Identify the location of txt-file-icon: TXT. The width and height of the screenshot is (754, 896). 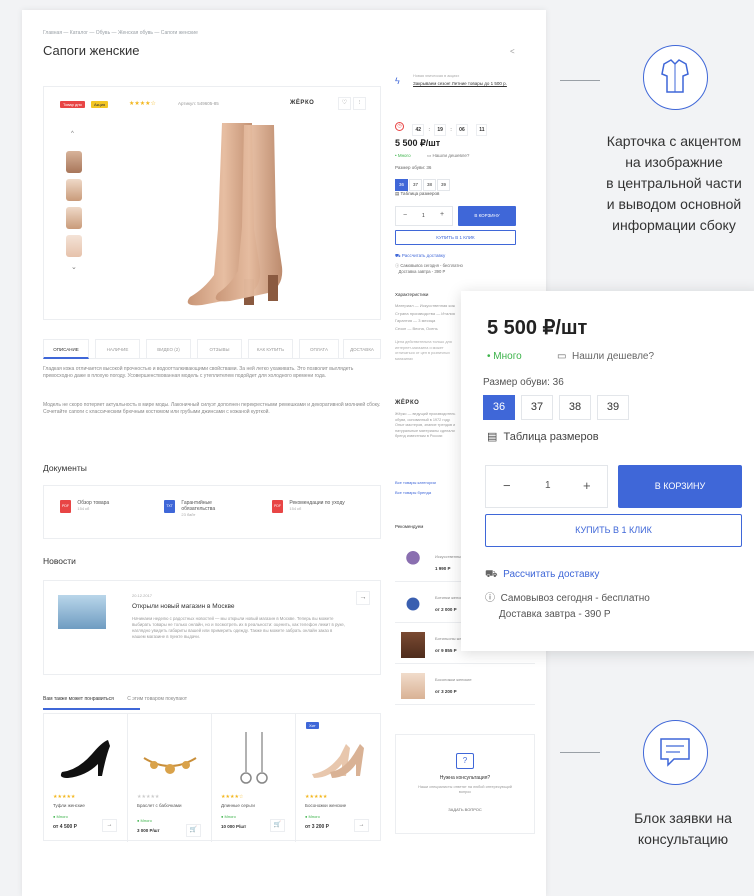
(169, 506).